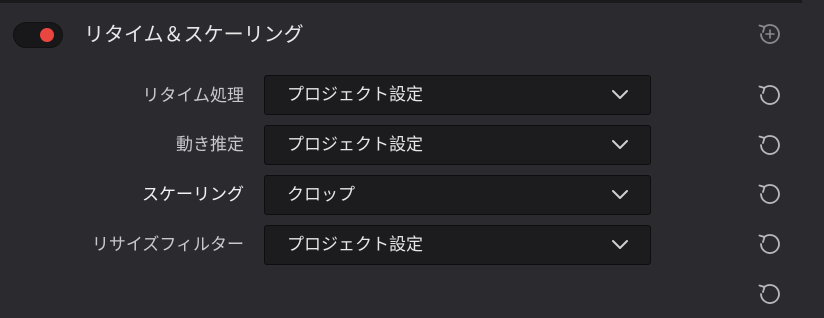 The width and height of the screenshot is (824, 318). Describe the element at coordinates (210, 145) in the screenshot. I see `motion-estimation-label: 動き推定` at that location.